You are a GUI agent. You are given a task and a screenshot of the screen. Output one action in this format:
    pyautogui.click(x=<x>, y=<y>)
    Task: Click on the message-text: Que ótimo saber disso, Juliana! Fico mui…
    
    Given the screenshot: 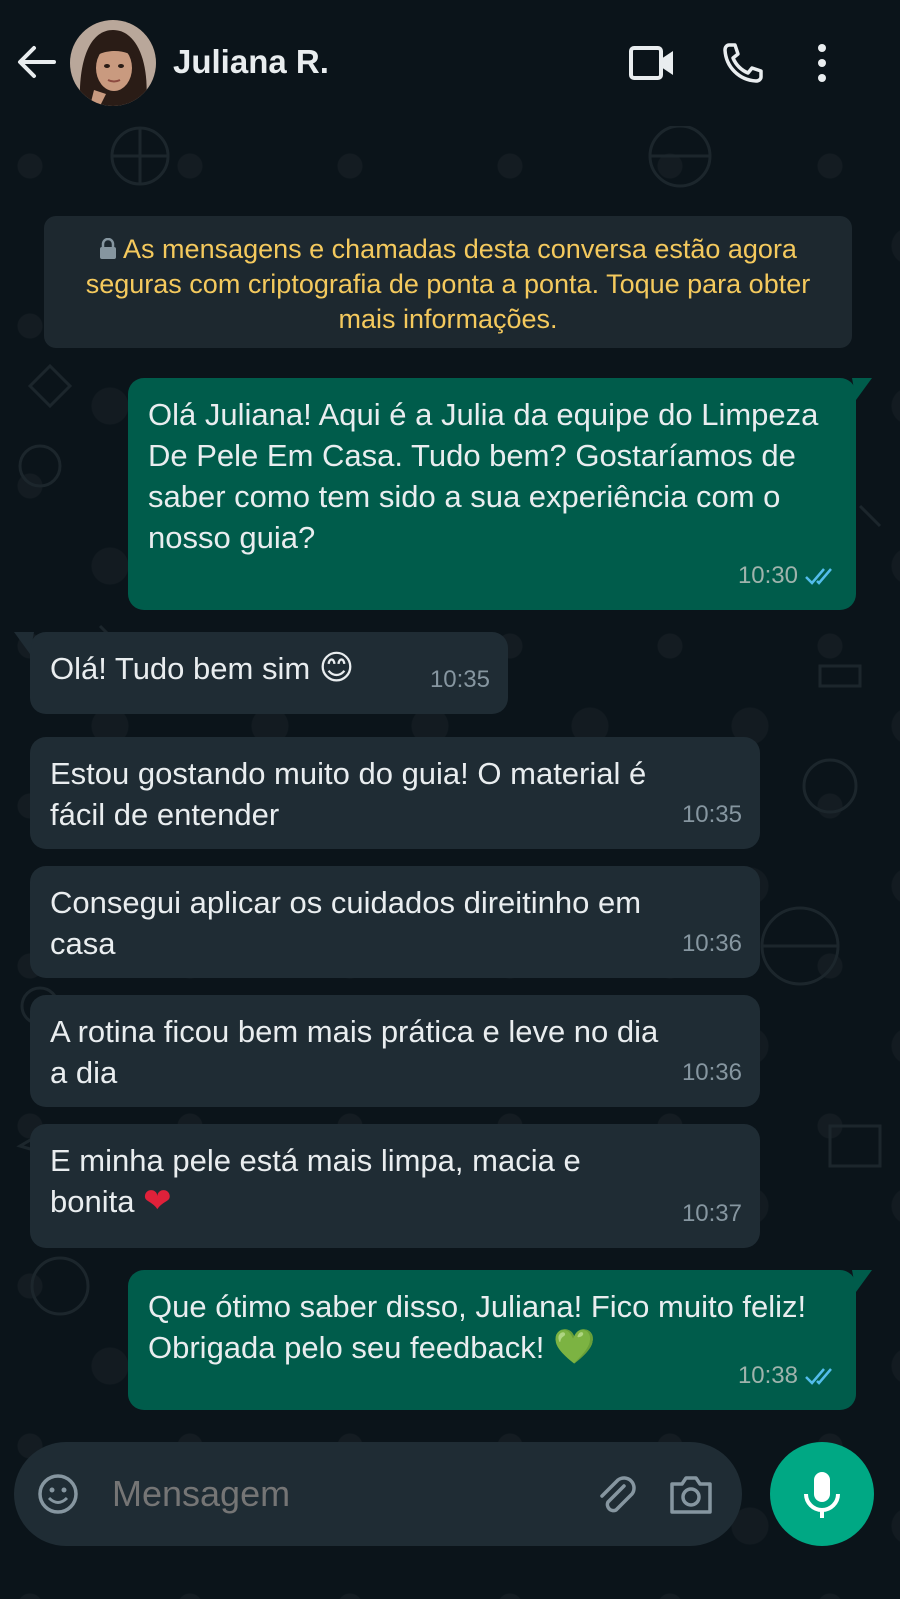 What is the action you would take?
    pyautogui.click(x=477, y=1327)
    